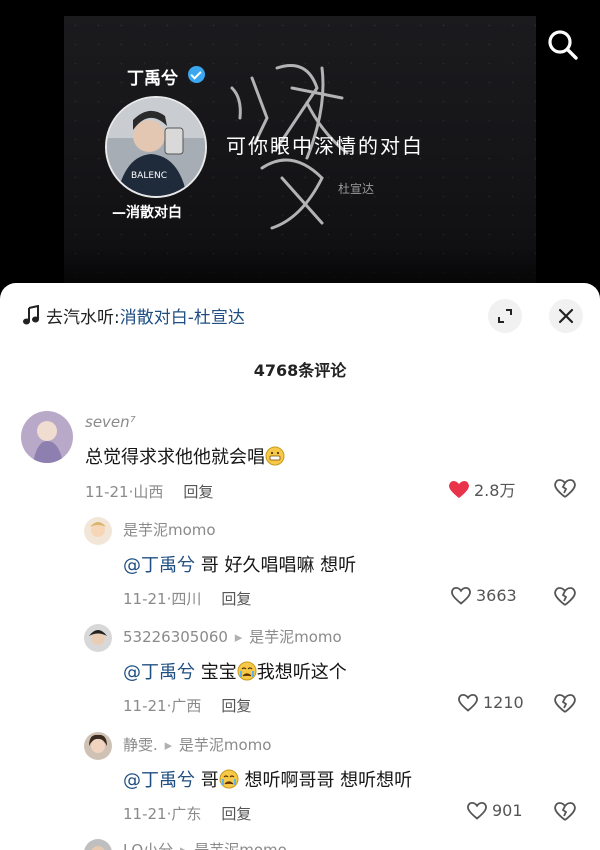 The image size is (600, 850). I want to click on artist-photo: BALENC, so click(156, 147).